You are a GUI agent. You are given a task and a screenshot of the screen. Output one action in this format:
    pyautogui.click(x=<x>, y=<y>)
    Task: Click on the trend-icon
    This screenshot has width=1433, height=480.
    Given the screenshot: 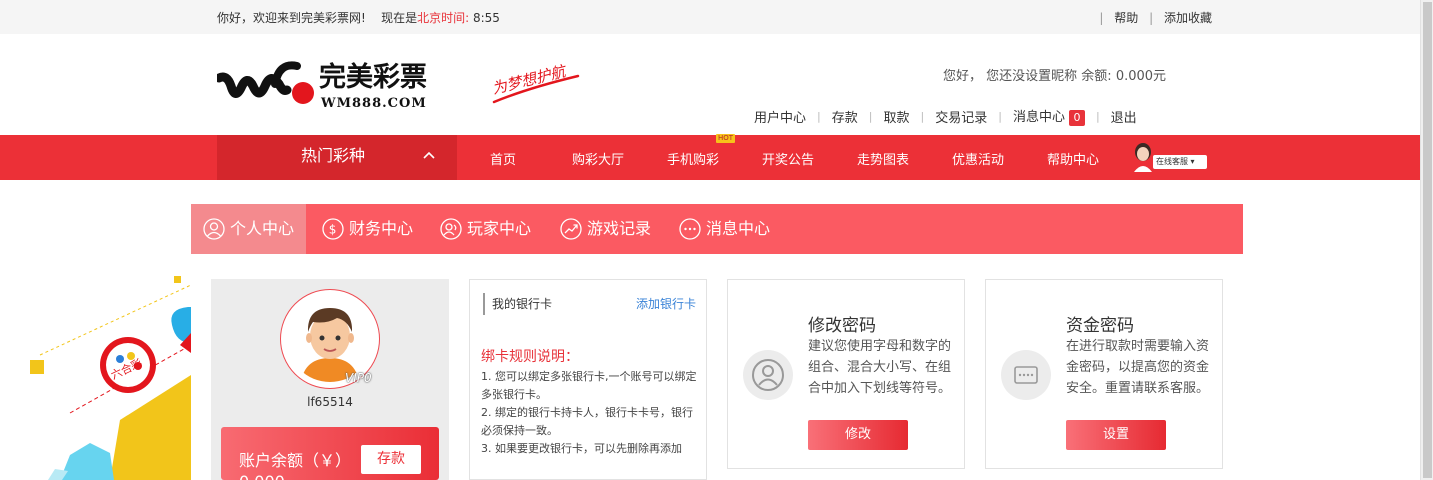 What is the action you would take?
    pyautogui.click(x=571, y=229)
    